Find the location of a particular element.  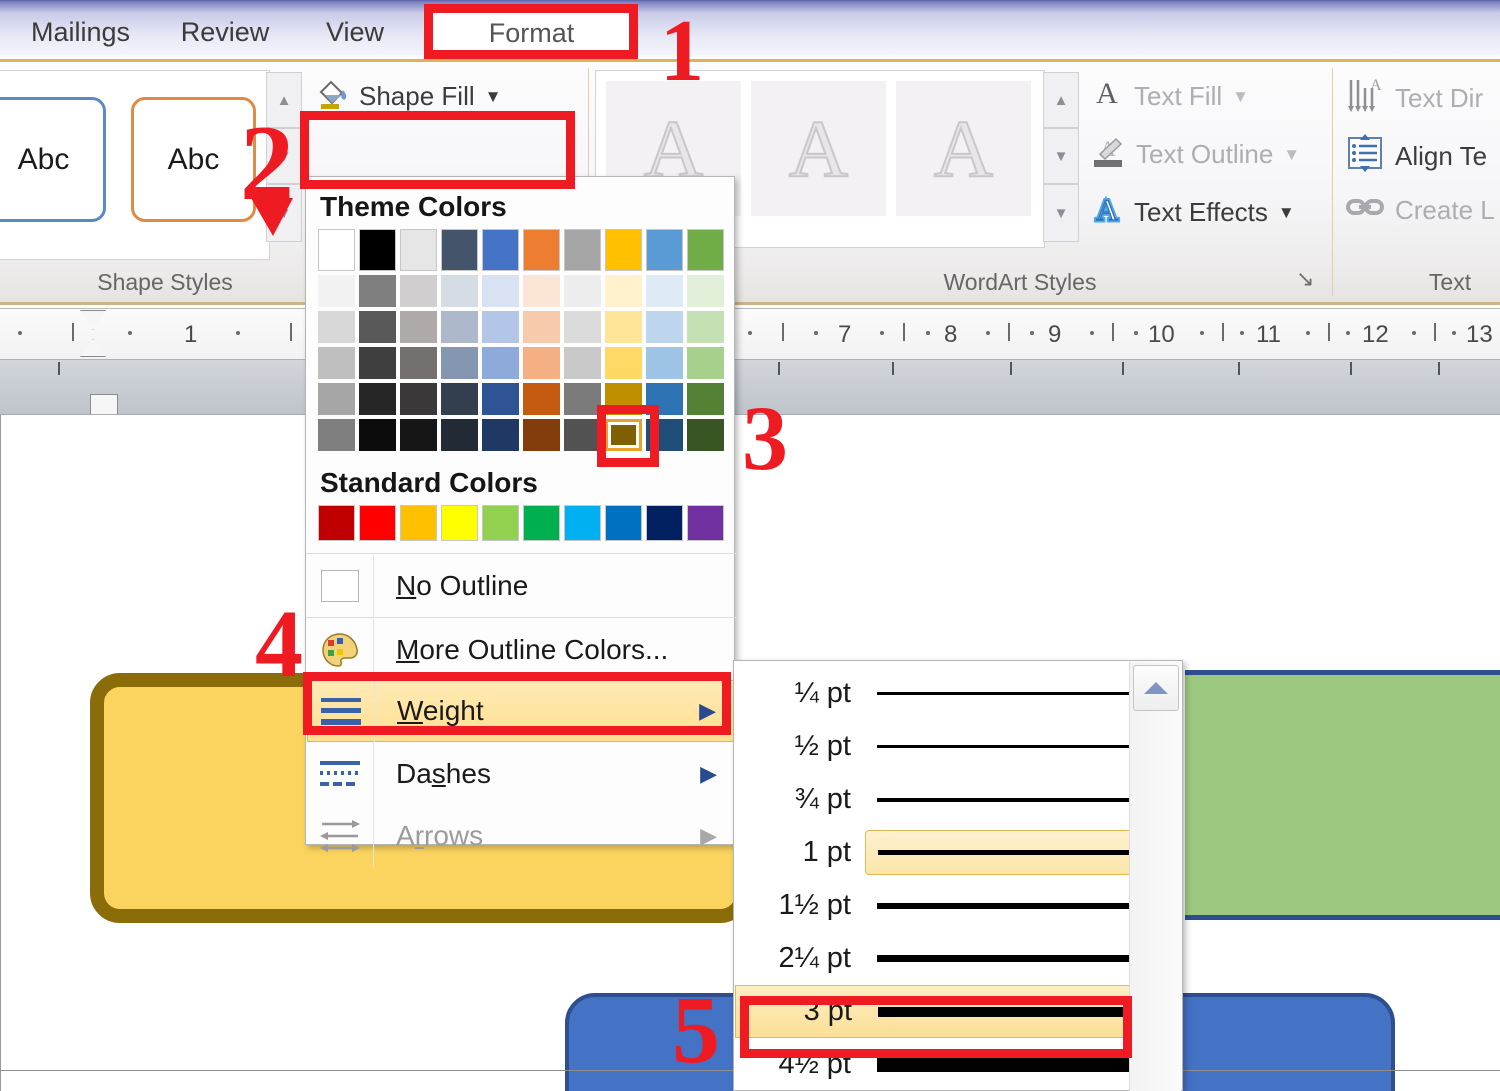

left-indent-marker is located at coordinates (104, 404).